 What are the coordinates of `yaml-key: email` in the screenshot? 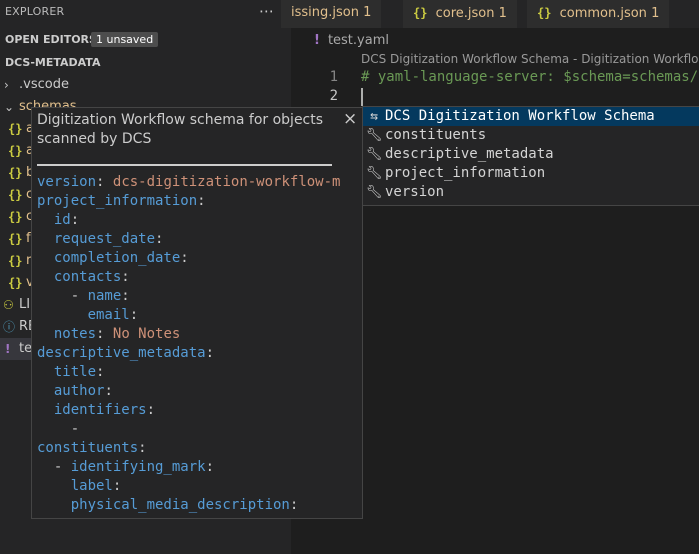 It's located at (108, 315).